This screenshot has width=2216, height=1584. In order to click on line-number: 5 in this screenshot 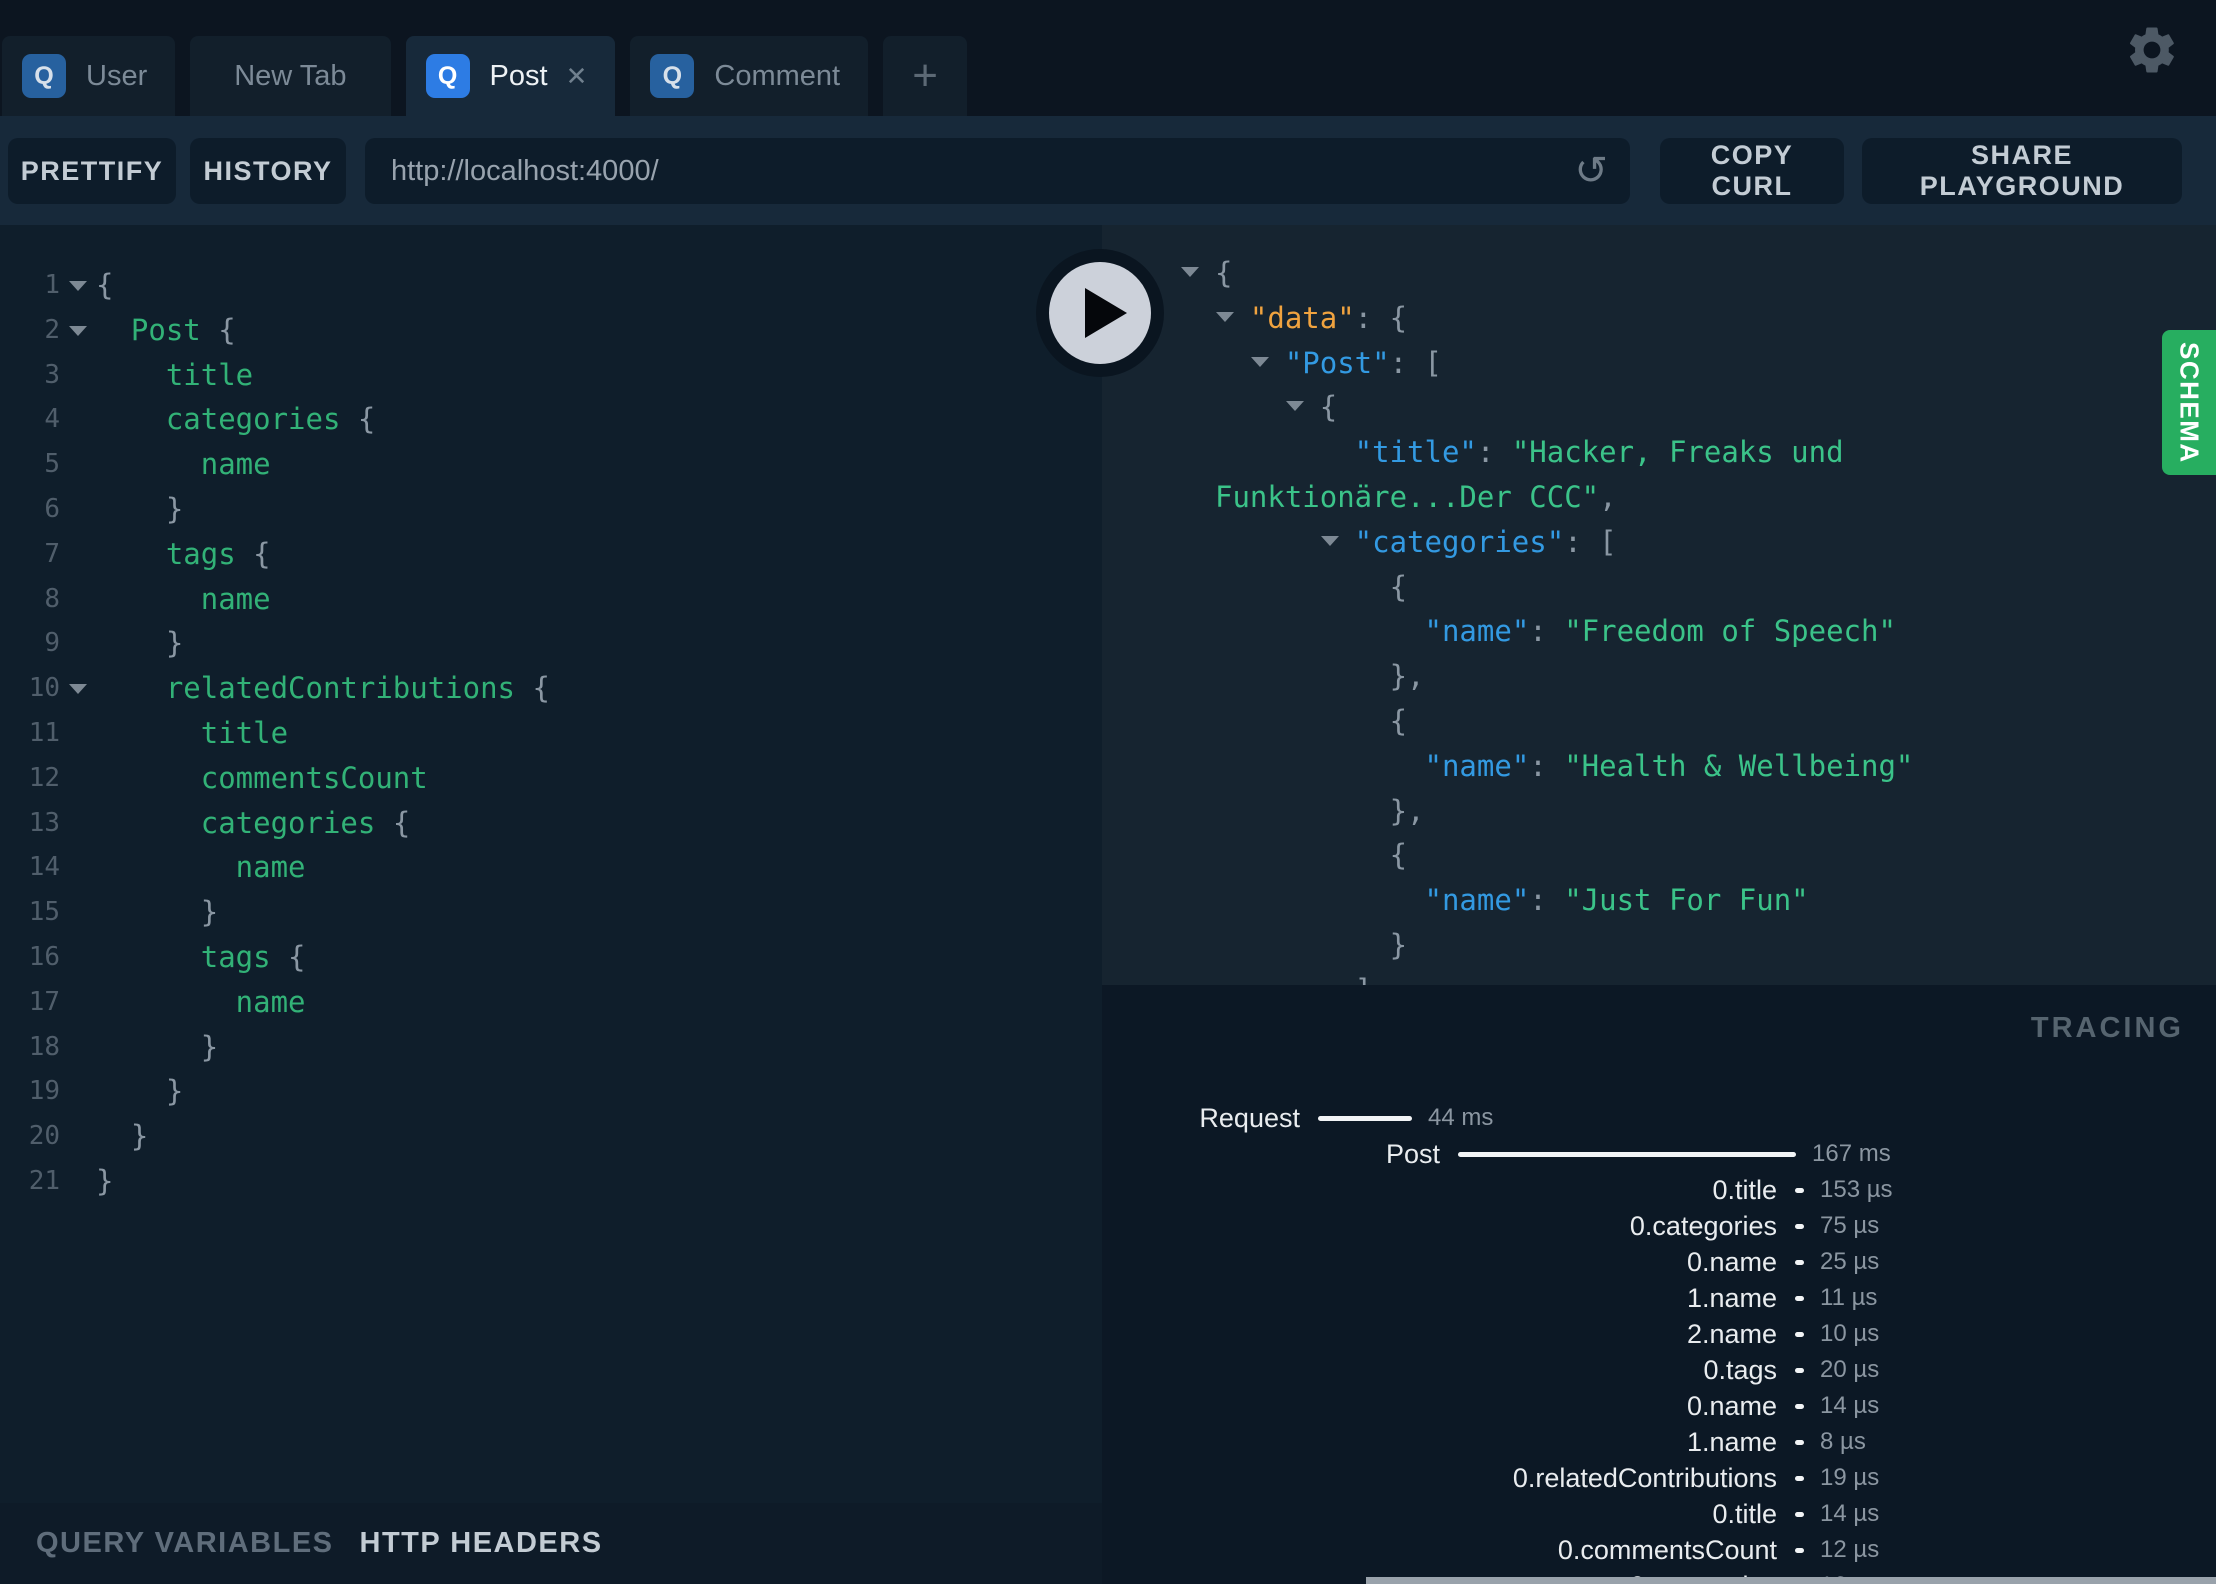, I will do `click(52, 464)`.